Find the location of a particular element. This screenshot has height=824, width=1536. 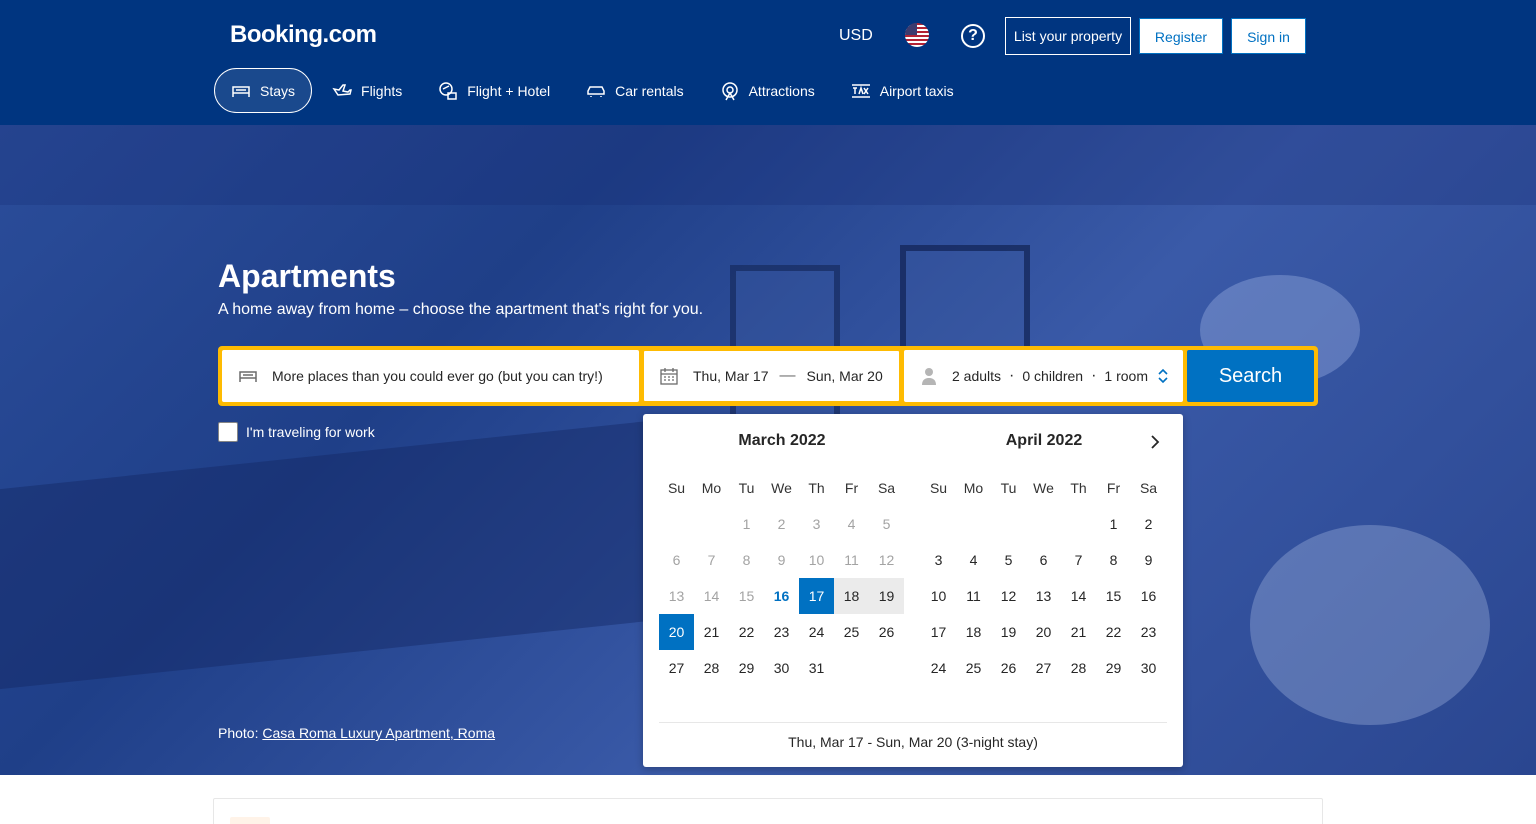

month-title: March 2022 is located at coordinates (782, 440).